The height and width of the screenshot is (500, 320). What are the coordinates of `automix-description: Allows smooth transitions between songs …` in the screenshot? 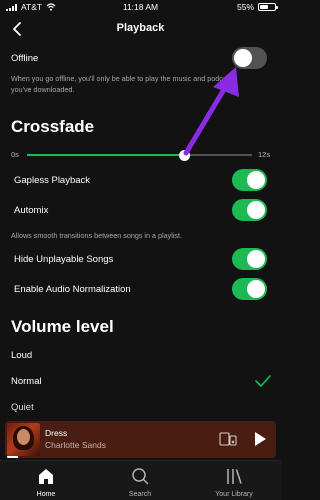 It's located at (96, 235).